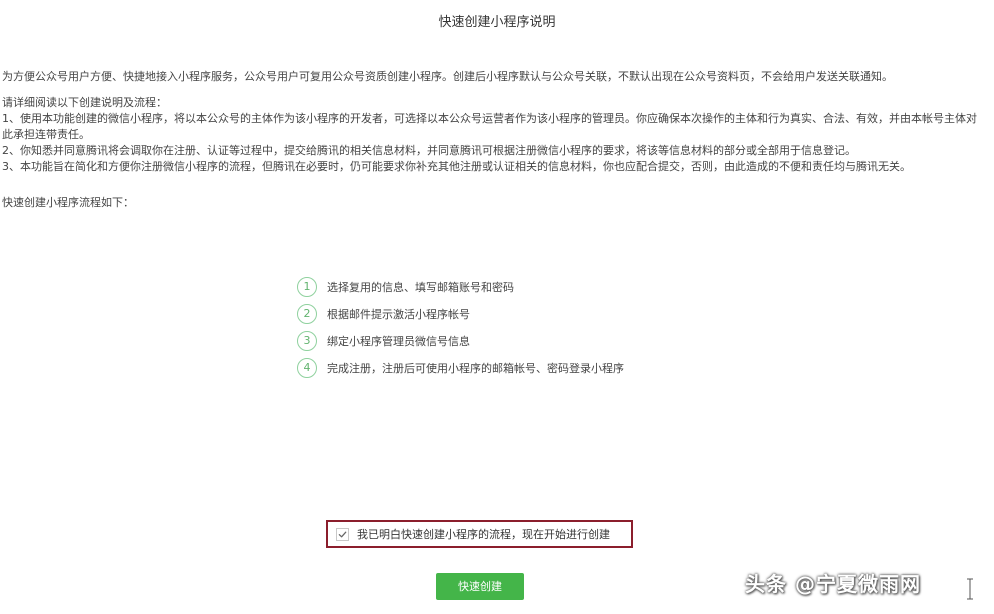  Describe the element at coordinates (68, 202) in the screenshot. I see `process-heading: 快速创建小程序流程如下：` at that location.